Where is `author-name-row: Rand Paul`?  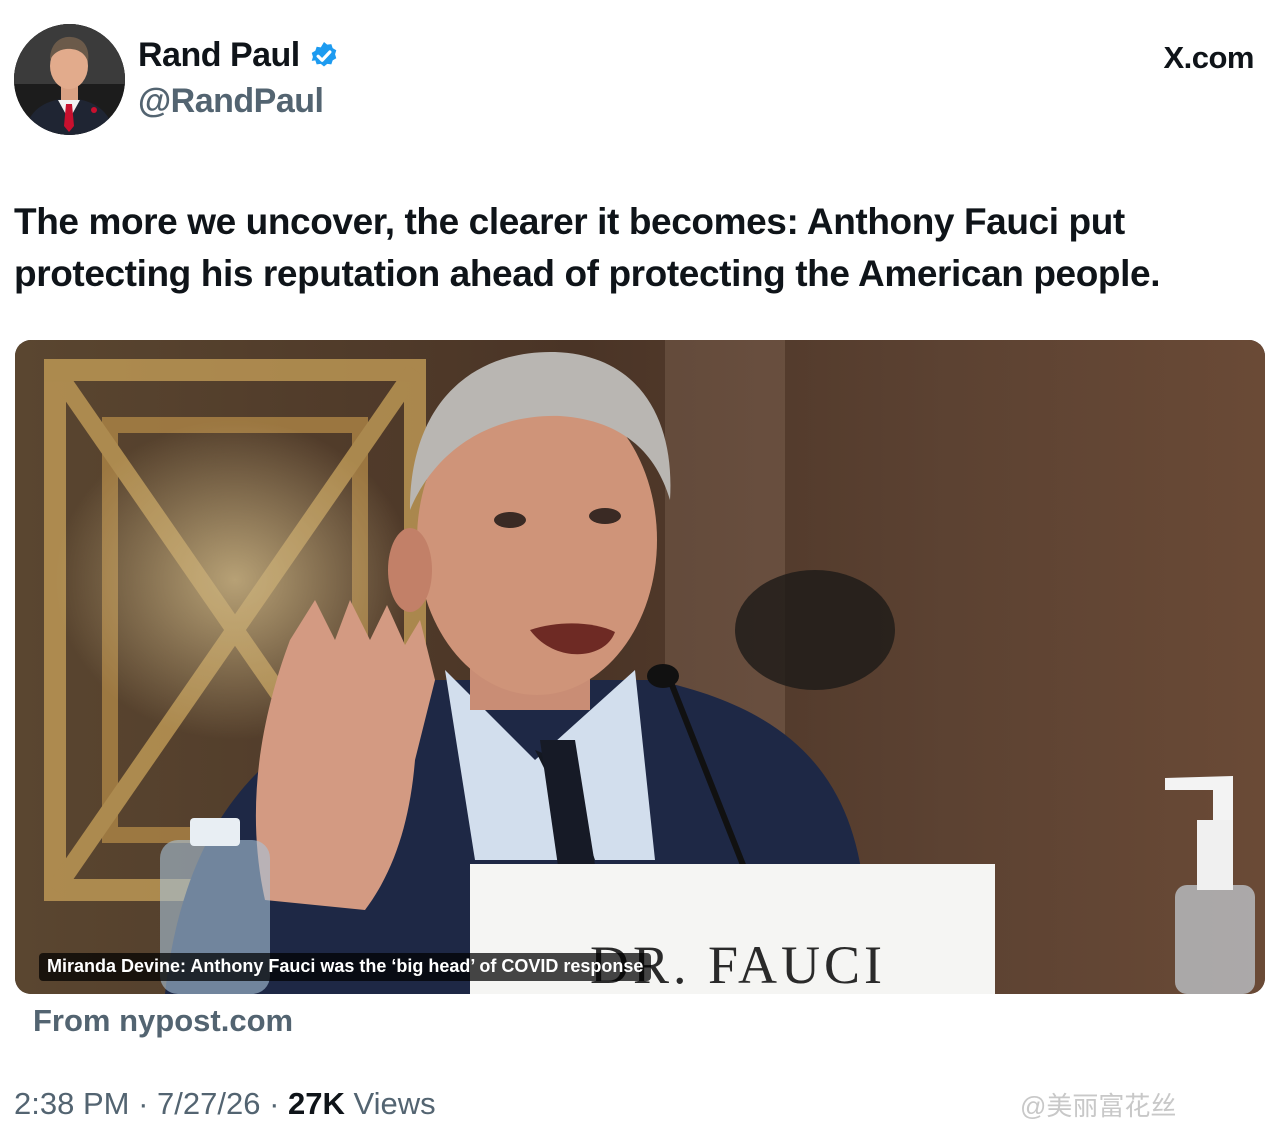 author-name-row: Rand Paul is located at coordinates (239, 55).